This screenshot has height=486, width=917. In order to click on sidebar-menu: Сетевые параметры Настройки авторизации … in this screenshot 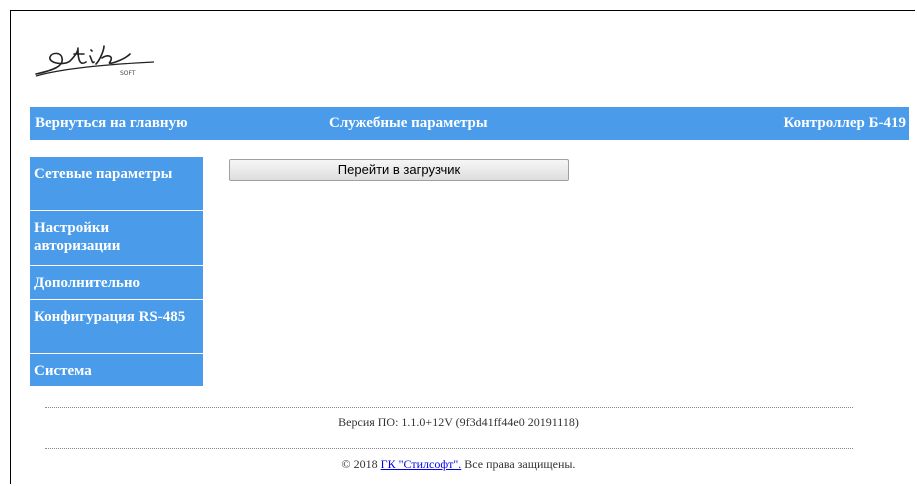, I will do `click(116, 272)`.